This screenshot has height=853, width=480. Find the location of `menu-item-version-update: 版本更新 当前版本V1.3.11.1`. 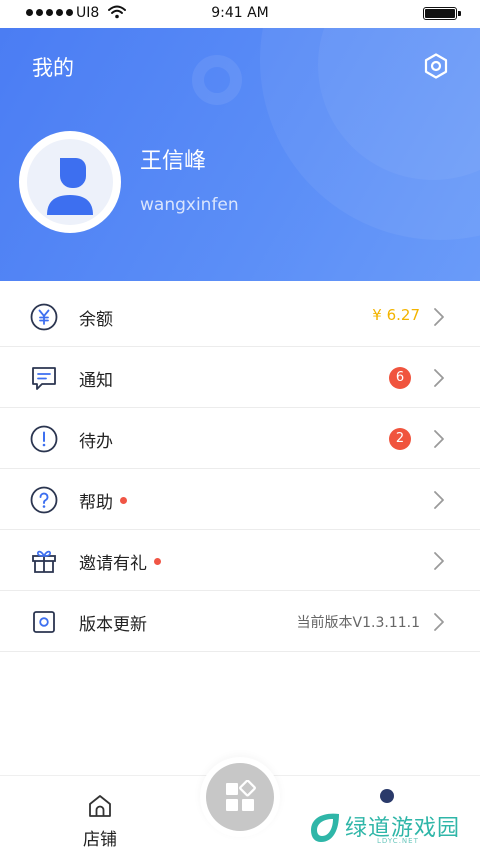

menu-item-version-update: 版本更新 当前版本V1.3.11.1 is located at coordinates (240, 621).